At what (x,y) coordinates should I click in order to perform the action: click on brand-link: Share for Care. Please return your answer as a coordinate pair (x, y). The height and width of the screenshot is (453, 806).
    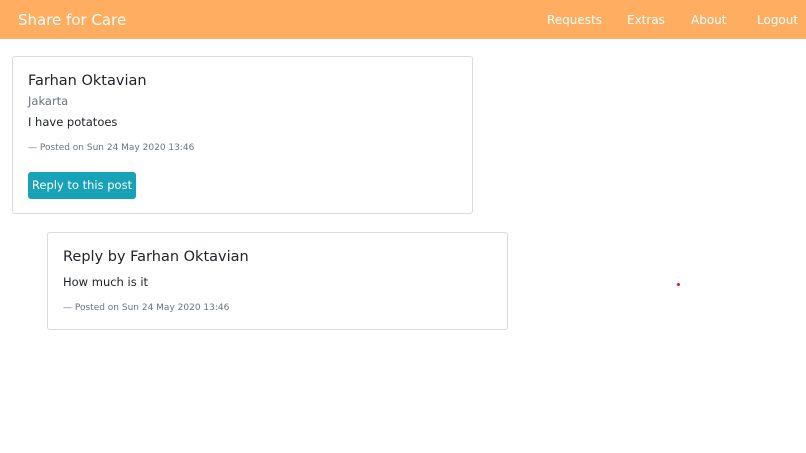
    Looking at the image, I should click on (72, 20).